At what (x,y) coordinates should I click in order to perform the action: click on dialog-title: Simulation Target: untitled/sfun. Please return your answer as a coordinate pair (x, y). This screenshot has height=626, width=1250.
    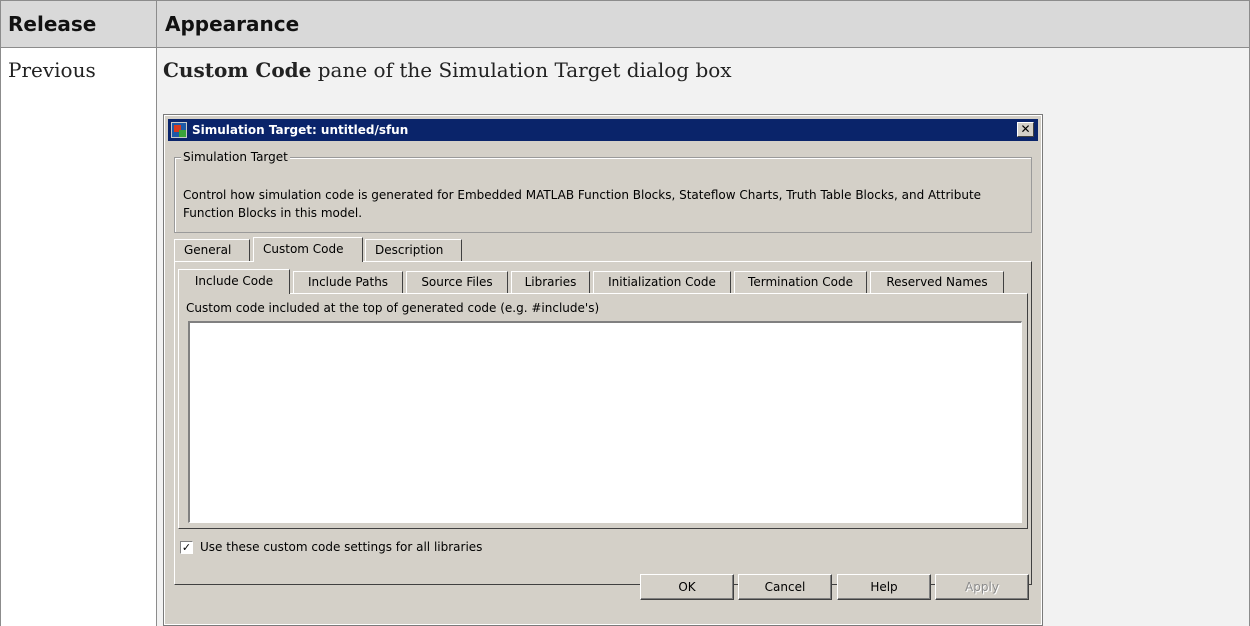
    Looking at the image, I should click on (300, 130).